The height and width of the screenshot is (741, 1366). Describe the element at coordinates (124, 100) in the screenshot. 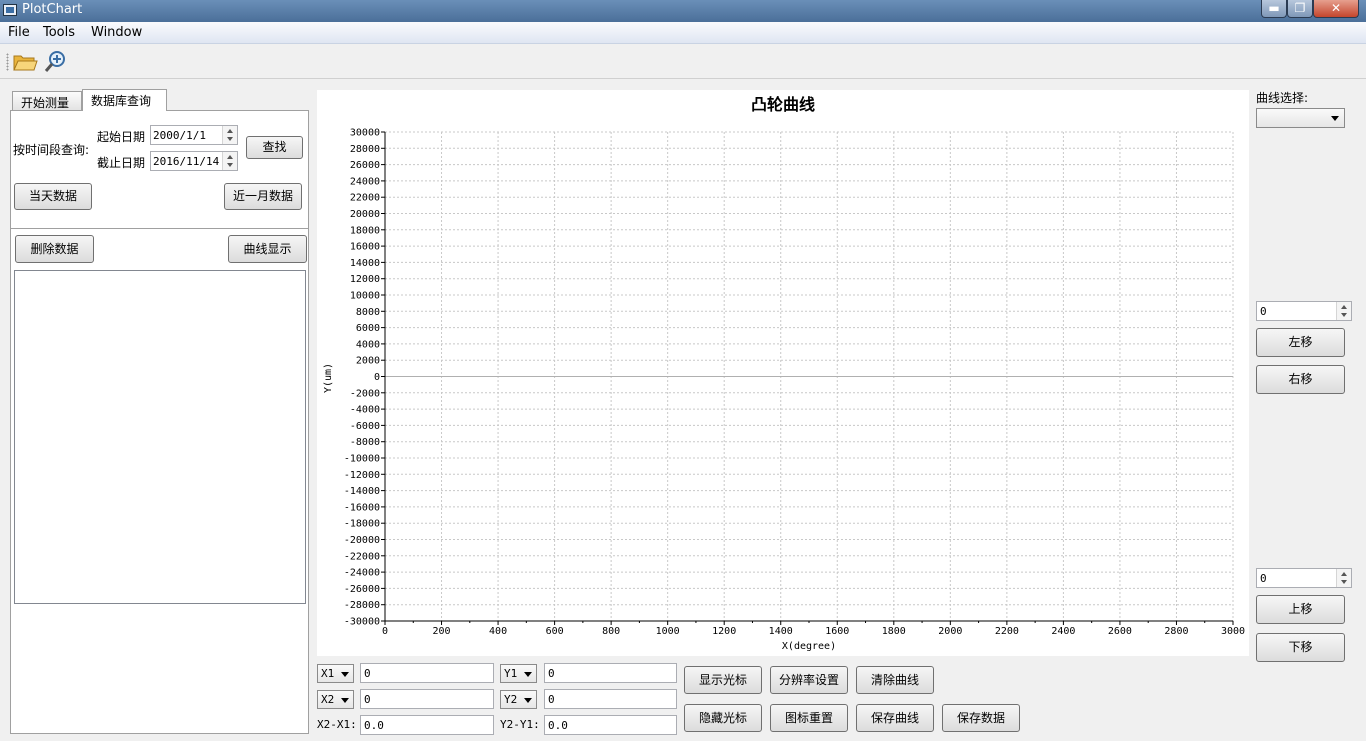

I see `tab-db-query: 数据库查询` at that location.